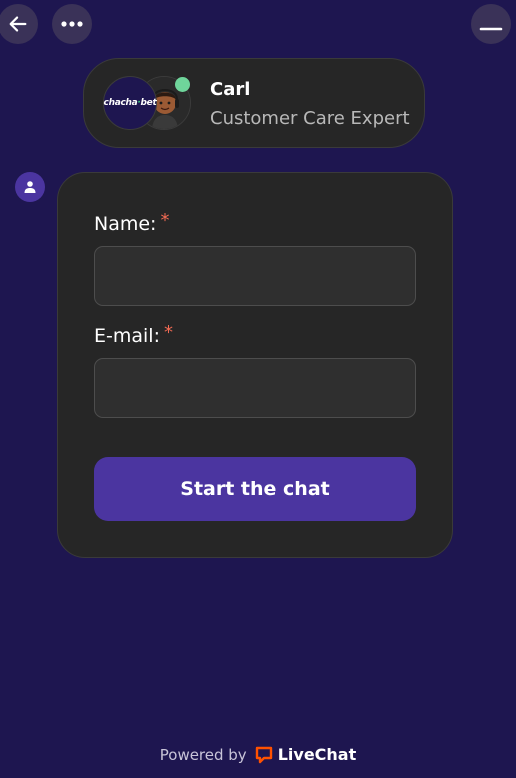 The height and width of the screenshot is (778, 516). I want to click on minimize-icon, so click(491, 29).